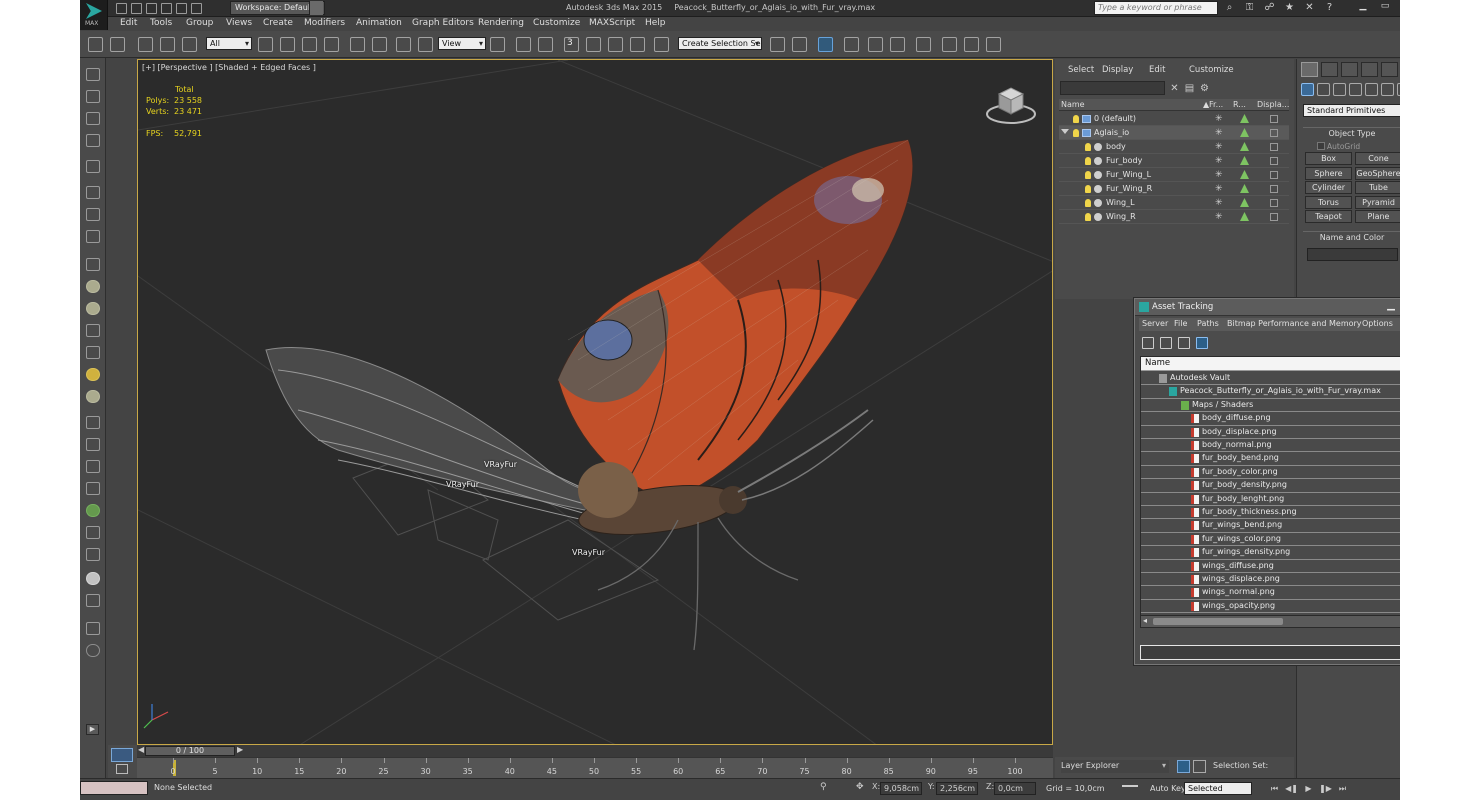 Image resolution: width=1480 pixels, height=800 pixels. I want to click on maxscript-listener, so click(114, 788).